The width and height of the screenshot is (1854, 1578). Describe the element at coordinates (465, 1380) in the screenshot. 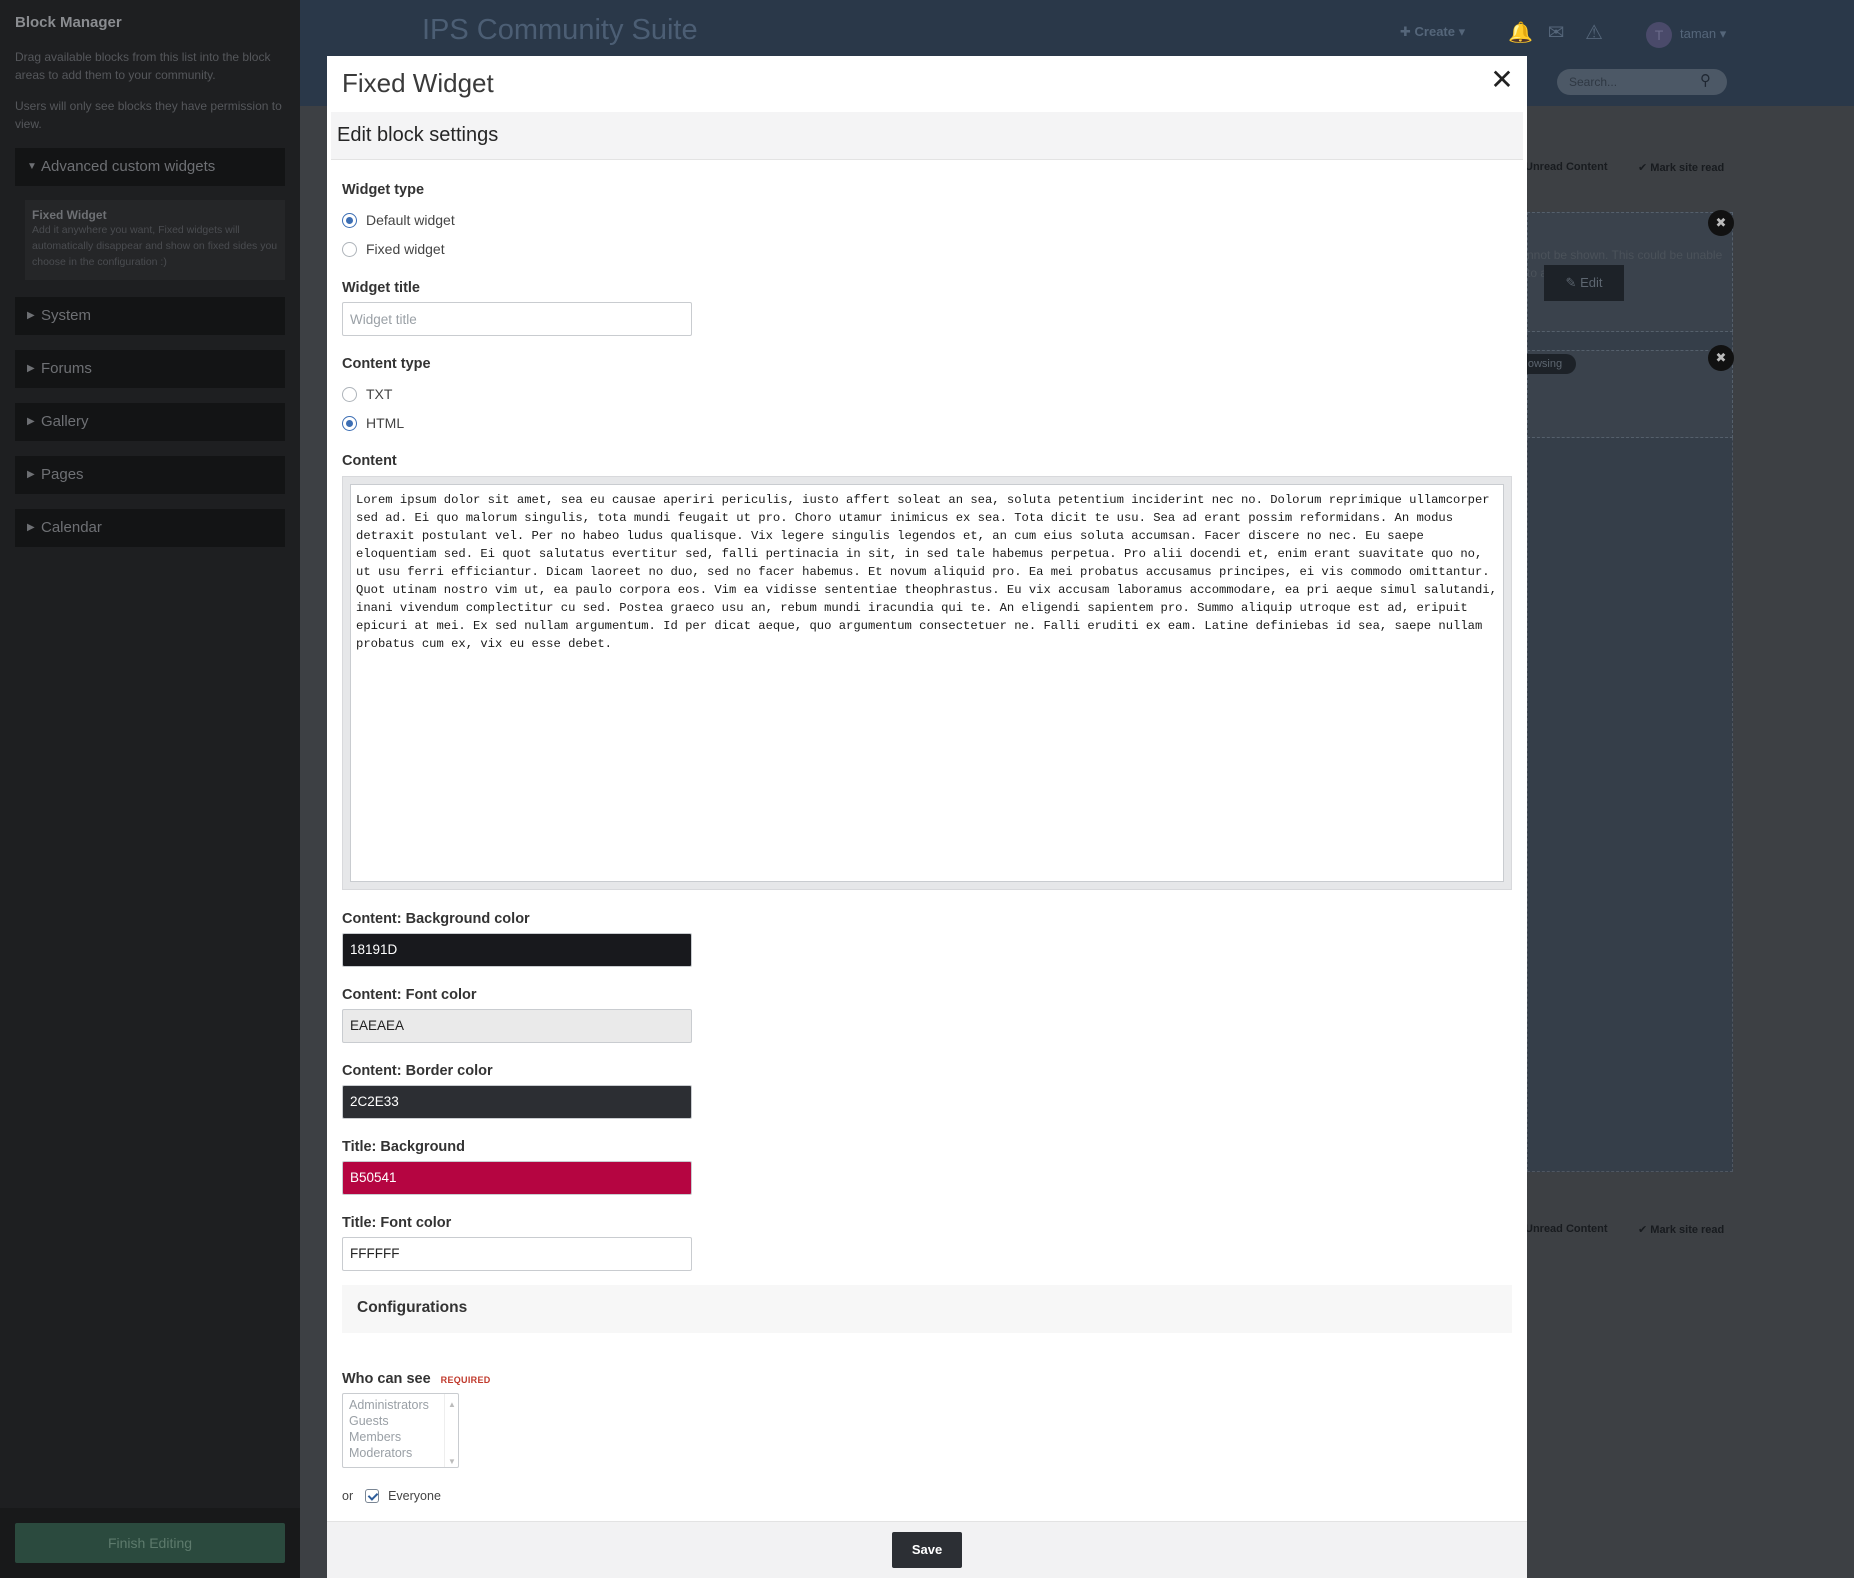

I see `required-badge: REQUIRED` at that location.